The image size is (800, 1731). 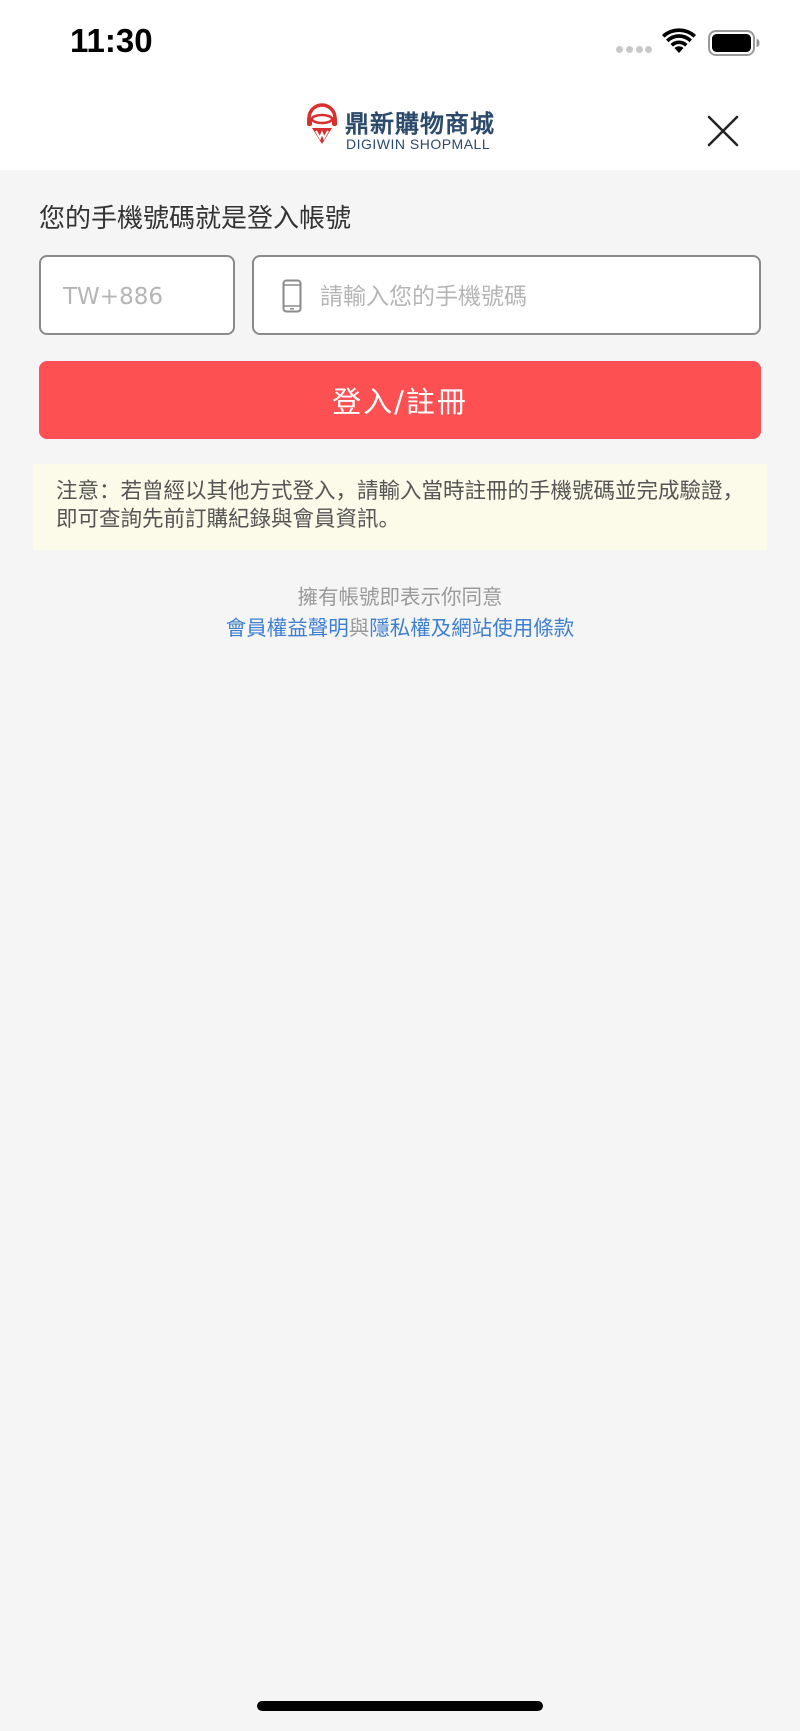 I want to click on logo-mark-icon, so click(x=322, y=123).